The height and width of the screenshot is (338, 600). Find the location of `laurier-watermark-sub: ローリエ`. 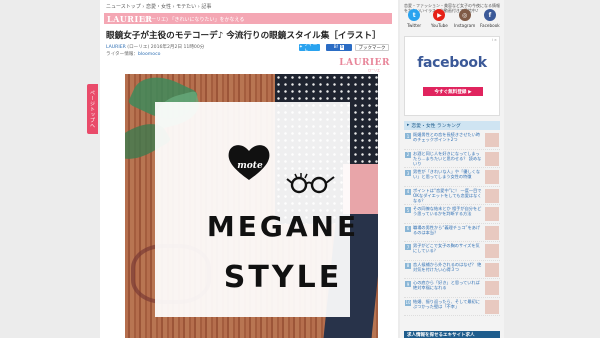

laurier-watermark-sub: ローリエ is located at coordinates (373, 70).